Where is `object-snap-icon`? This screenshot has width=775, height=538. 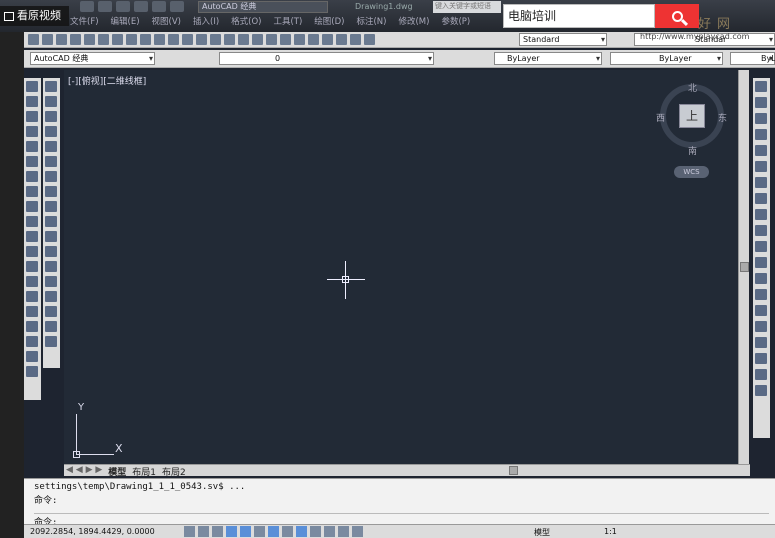 object-snap-icon is located at coordinates (245, 531).